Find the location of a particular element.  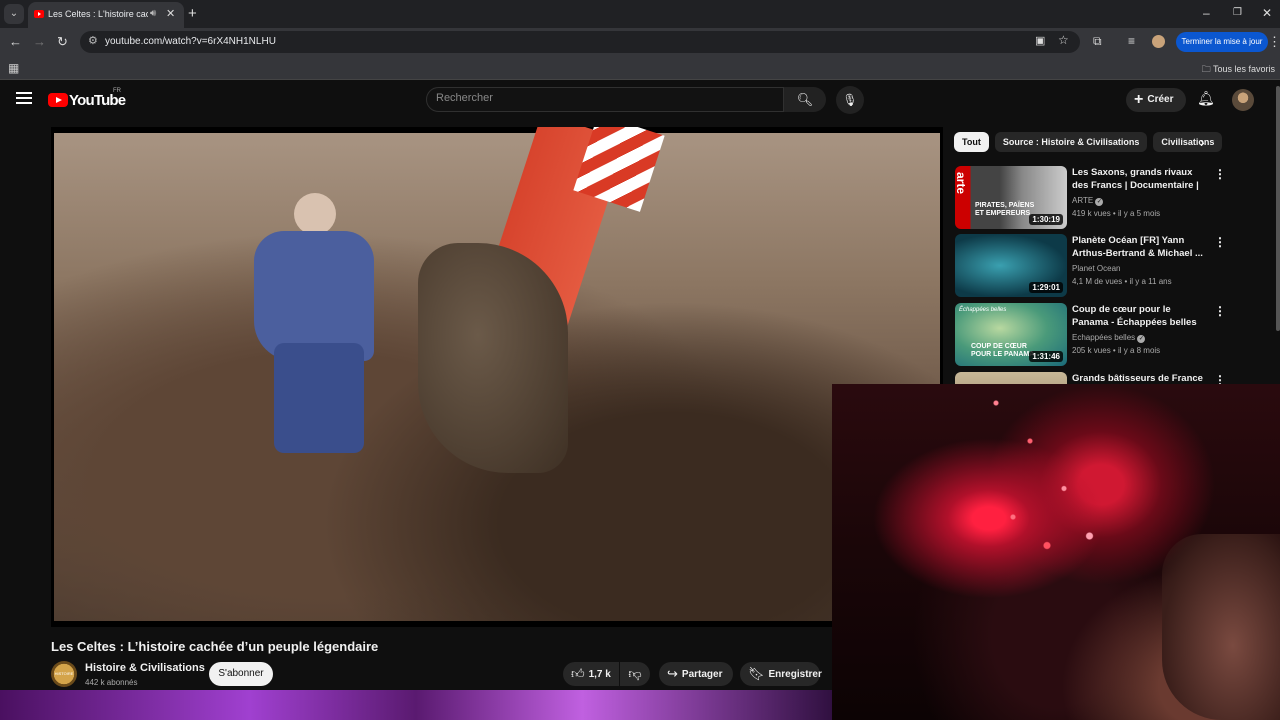

voice-search-button: 🎙︎ is located at coordinates (850, 100).